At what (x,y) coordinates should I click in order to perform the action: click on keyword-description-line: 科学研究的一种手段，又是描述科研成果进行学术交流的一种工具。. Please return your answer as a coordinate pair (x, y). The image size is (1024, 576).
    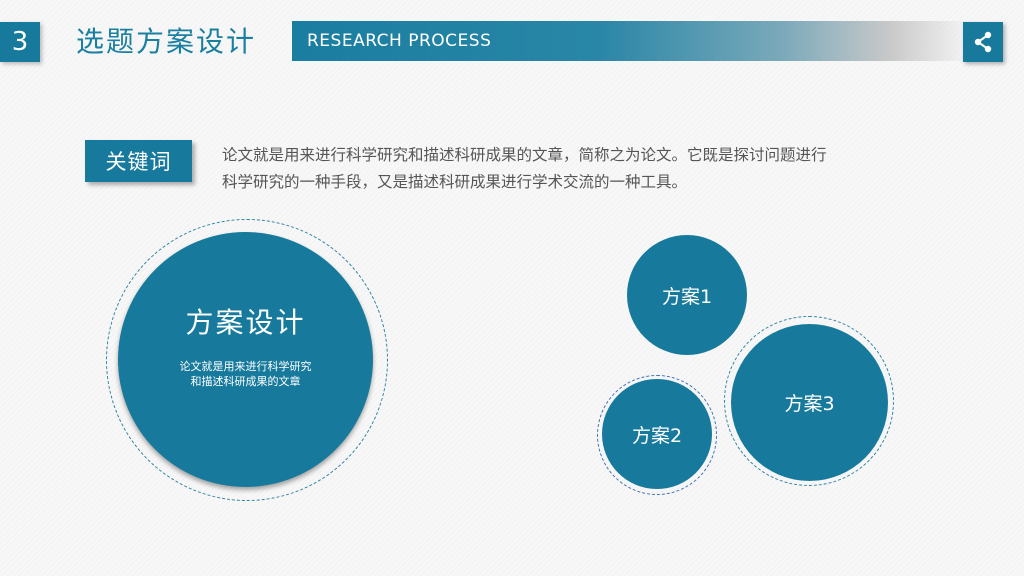
    Looking at the image, I should click on (455, 182).